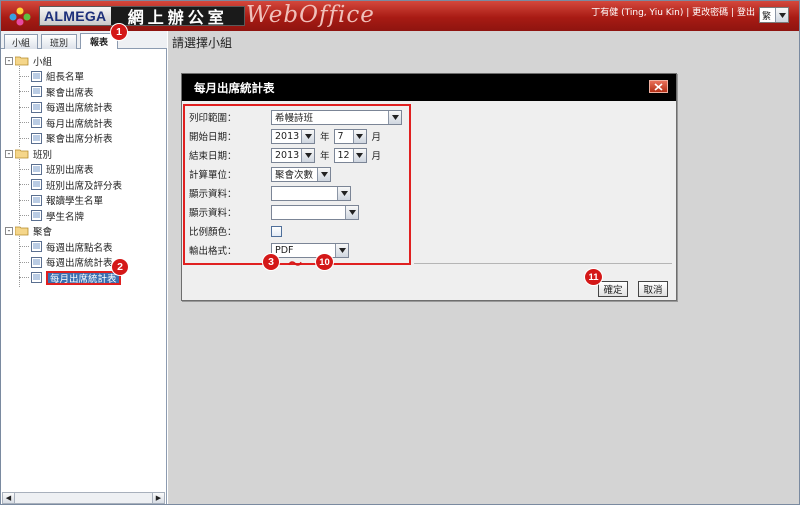  Describe the element at coordinates (294, 175) in the screenshot. I see `select-value: 聚會次數` at that location.